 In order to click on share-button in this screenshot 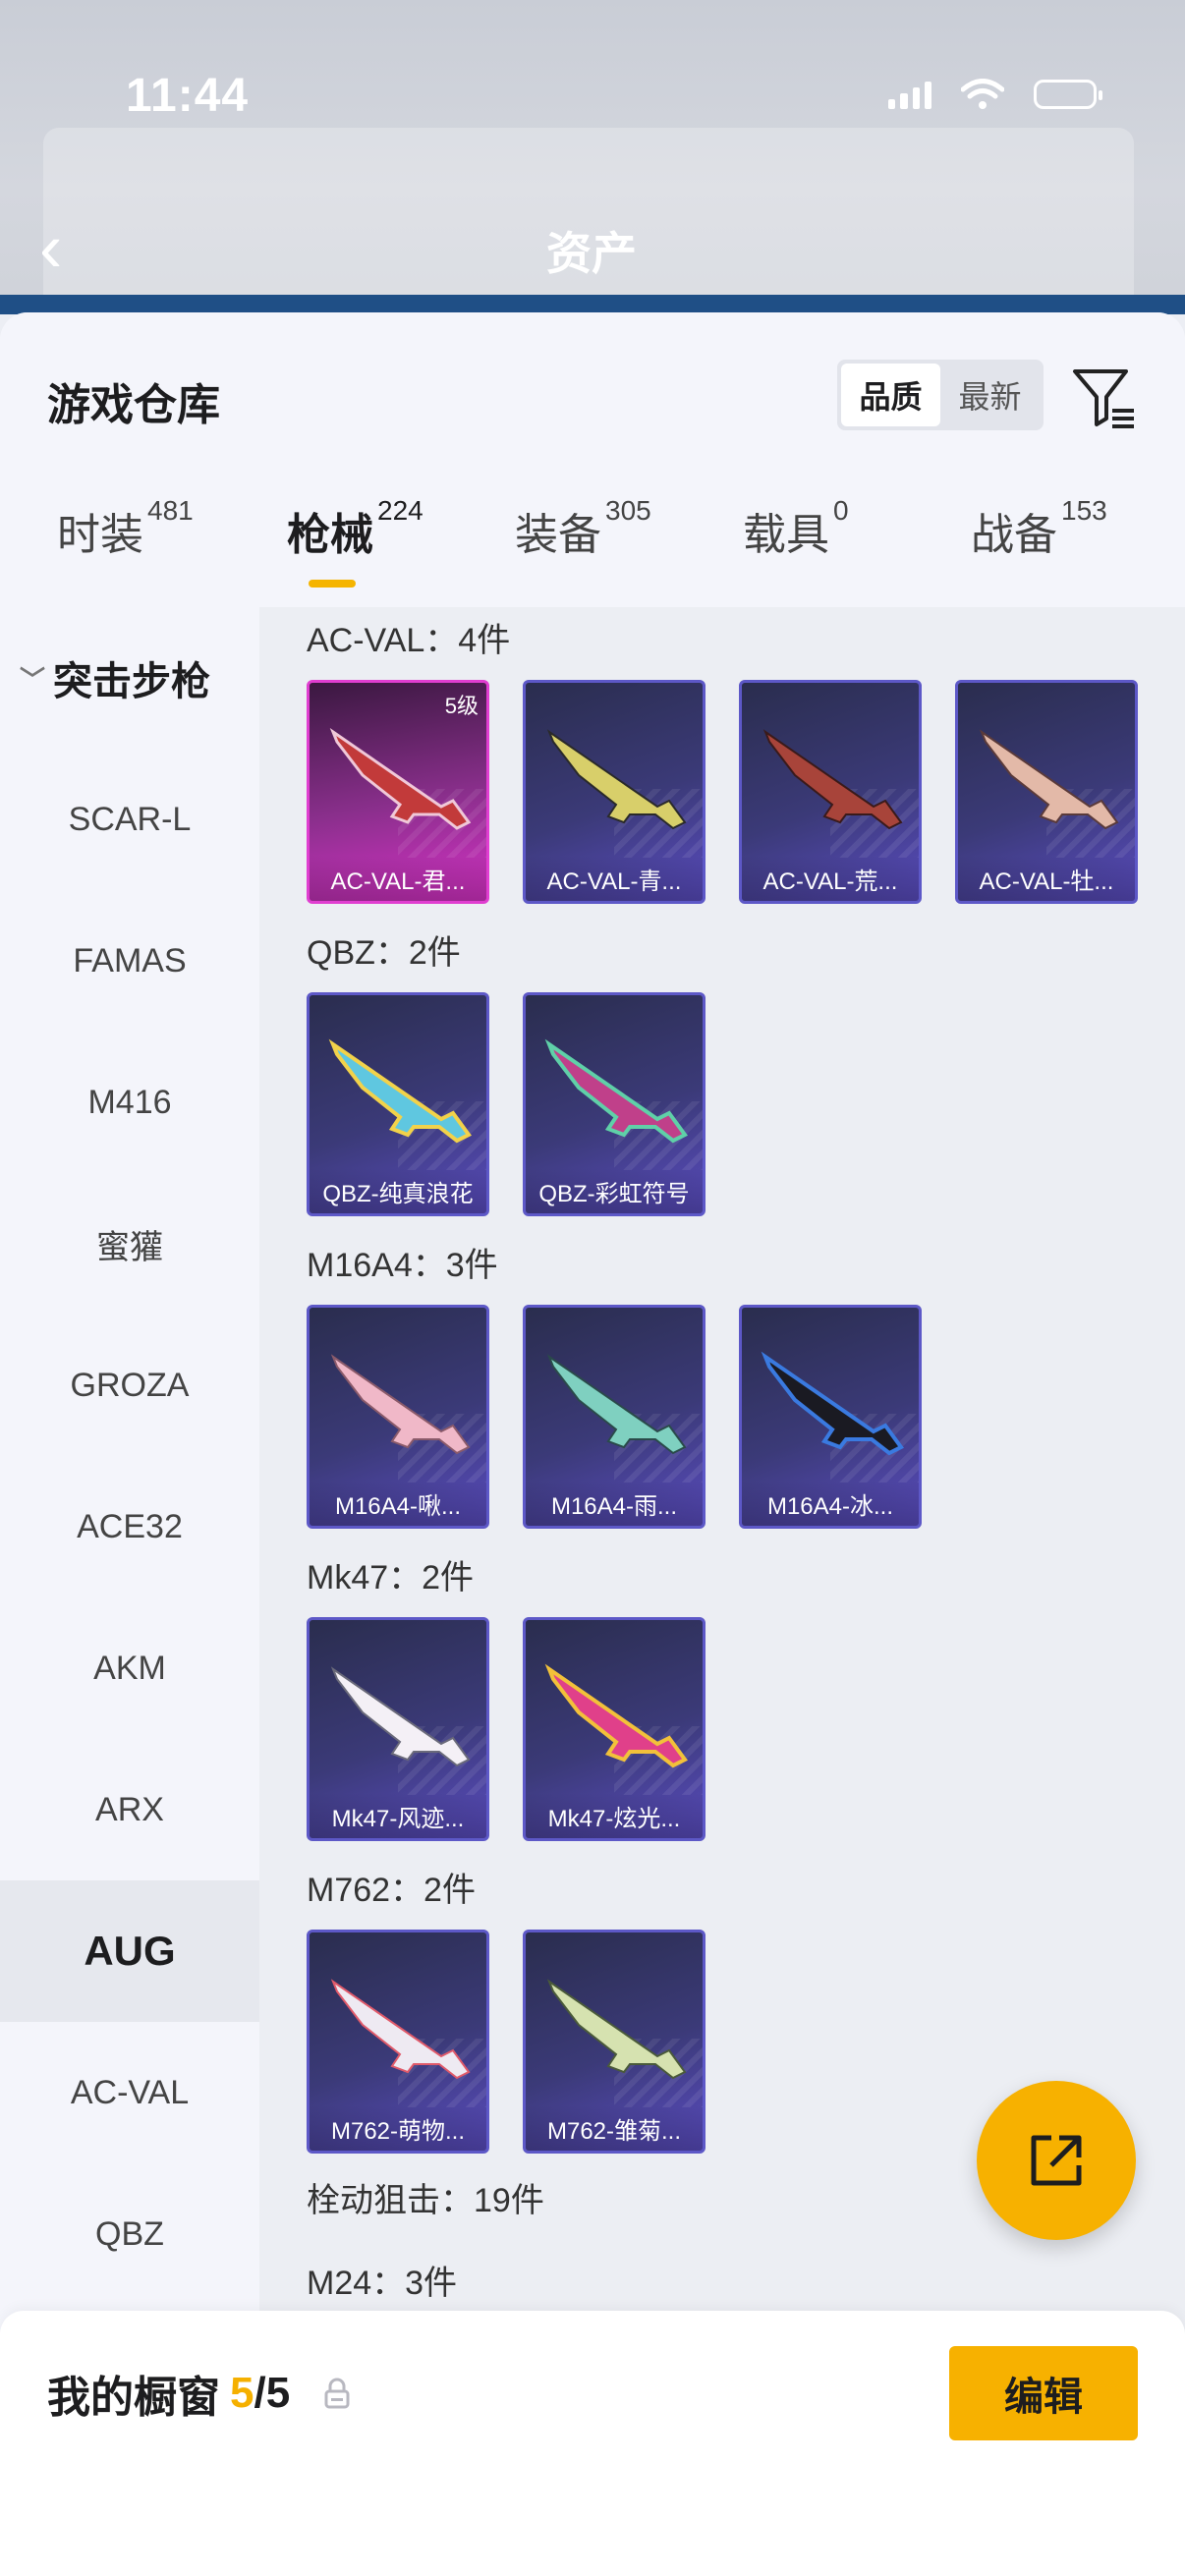, I will do `click(1057, 2160)`.